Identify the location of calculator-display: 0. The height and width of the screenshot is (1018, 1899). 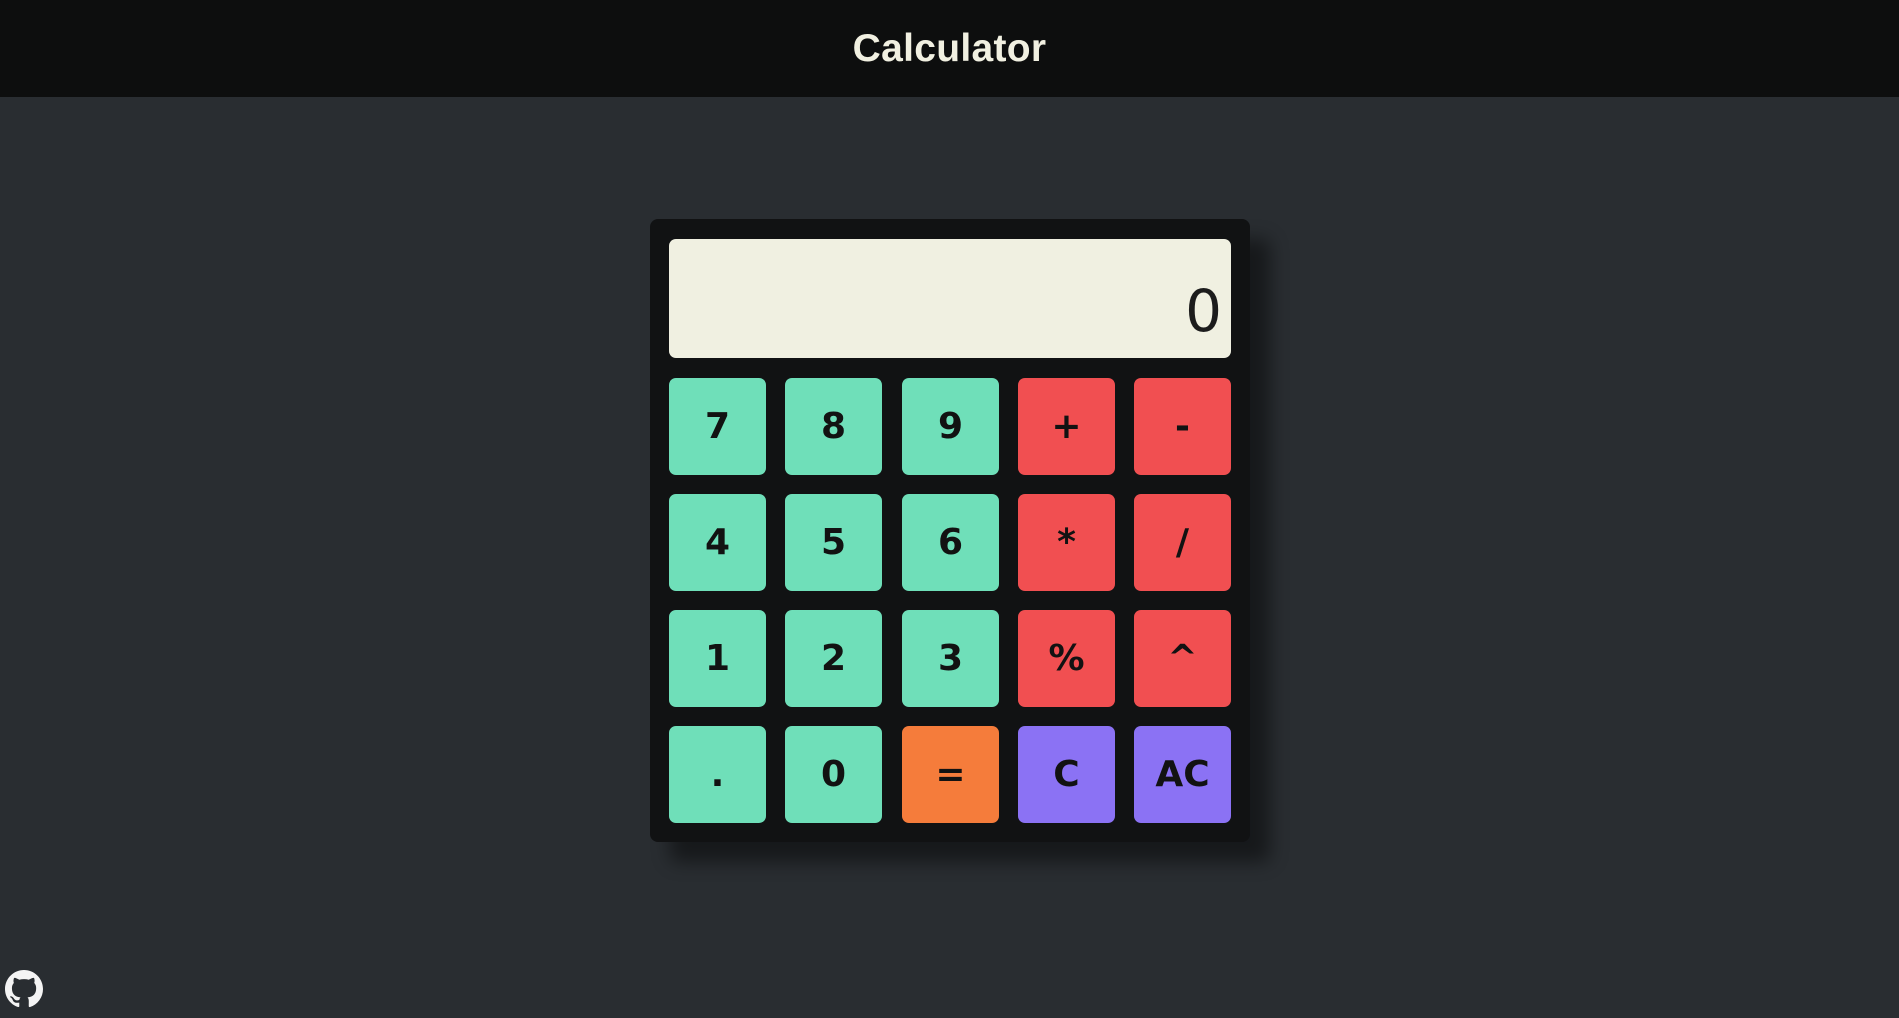
(950, 298).